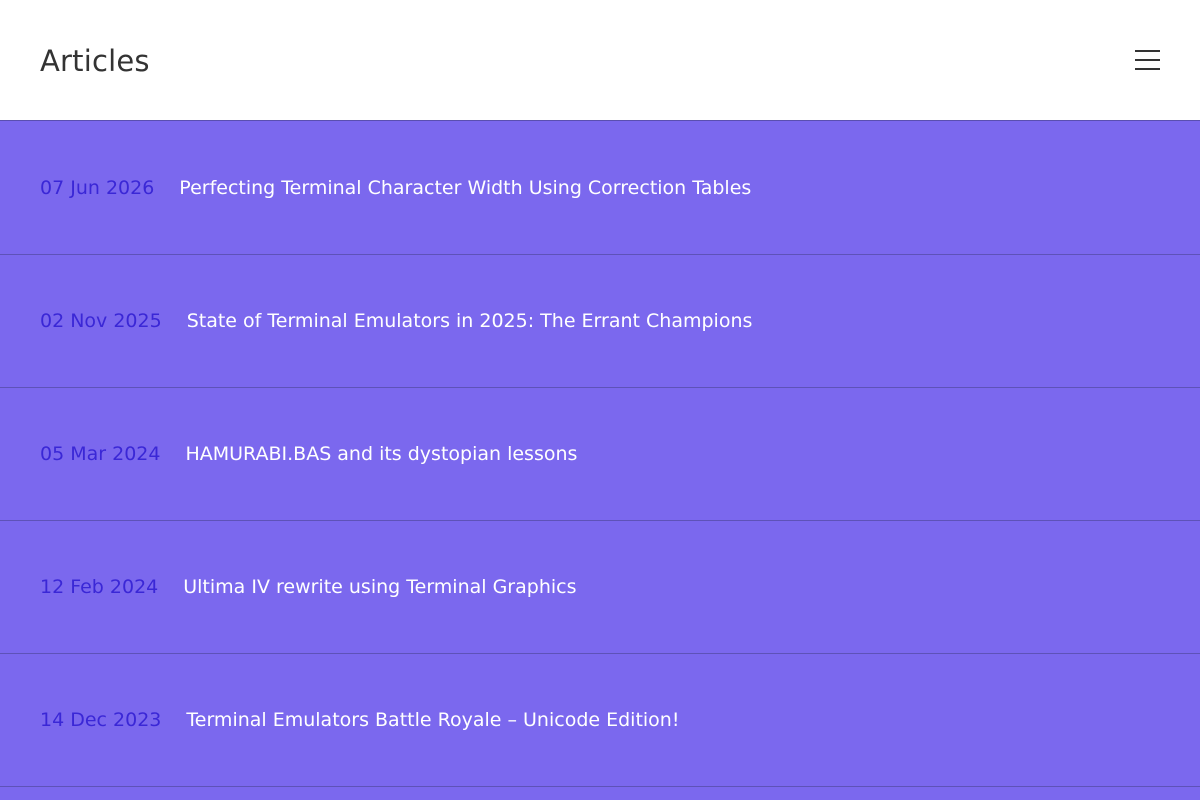 The width and height of the screenshot is (1200, 800). Describe the element at coordinates (381, 454) in the screenshot. I see `article-title: HAMURABI.BAS and its dystopian lessons` at that location.